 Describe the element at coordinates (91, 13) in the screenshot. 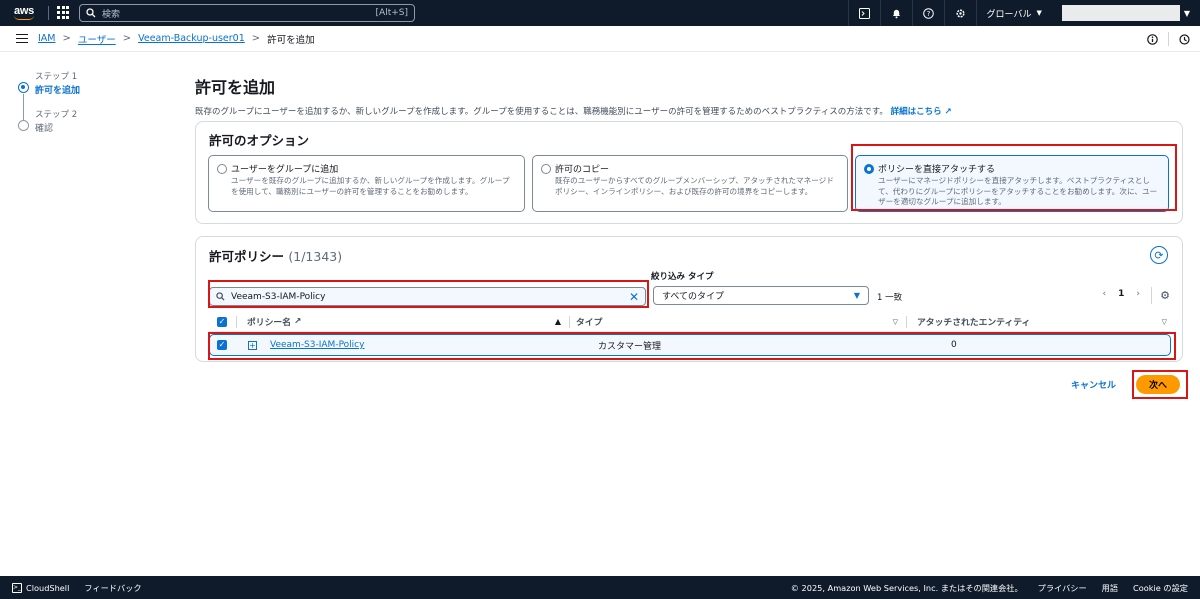

I see `search-icon` at that location.